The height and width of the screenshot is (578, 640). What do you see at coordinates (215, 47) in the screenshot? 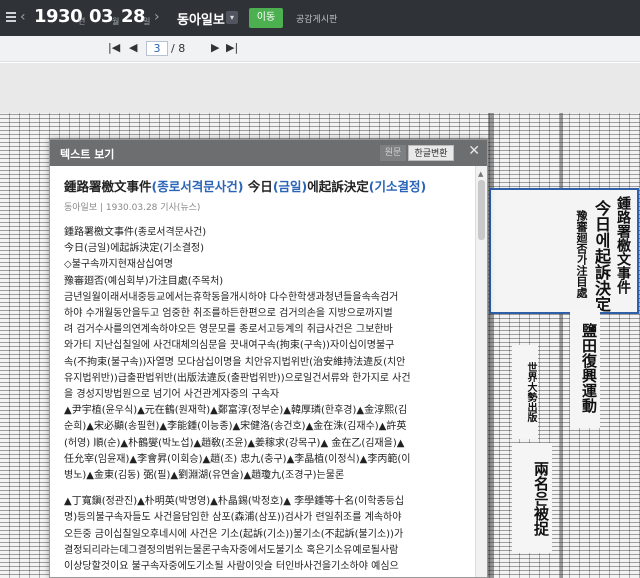
I see `next-page-icon: ▶` at bounding box center [215, 47].